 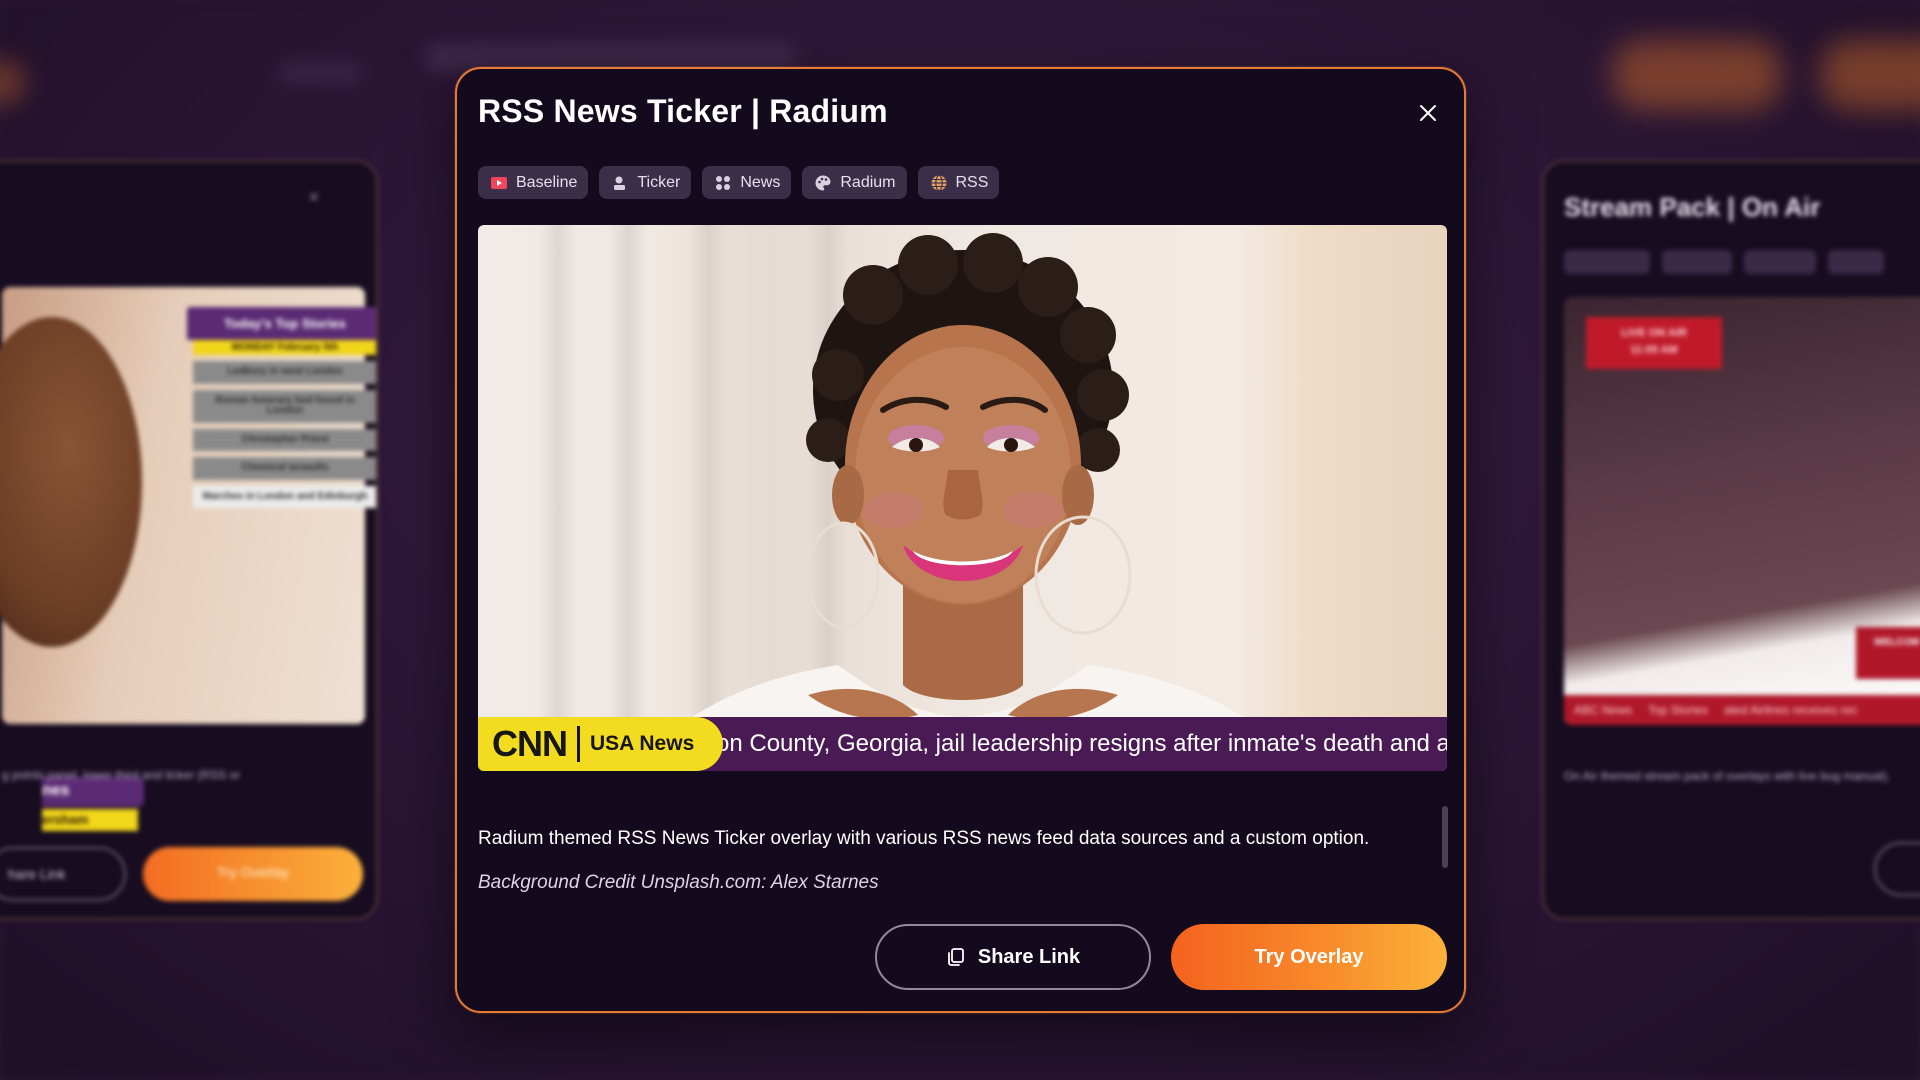 I want to click on story-item: Roman funerary bed found in London, so click(x=284, y=406).